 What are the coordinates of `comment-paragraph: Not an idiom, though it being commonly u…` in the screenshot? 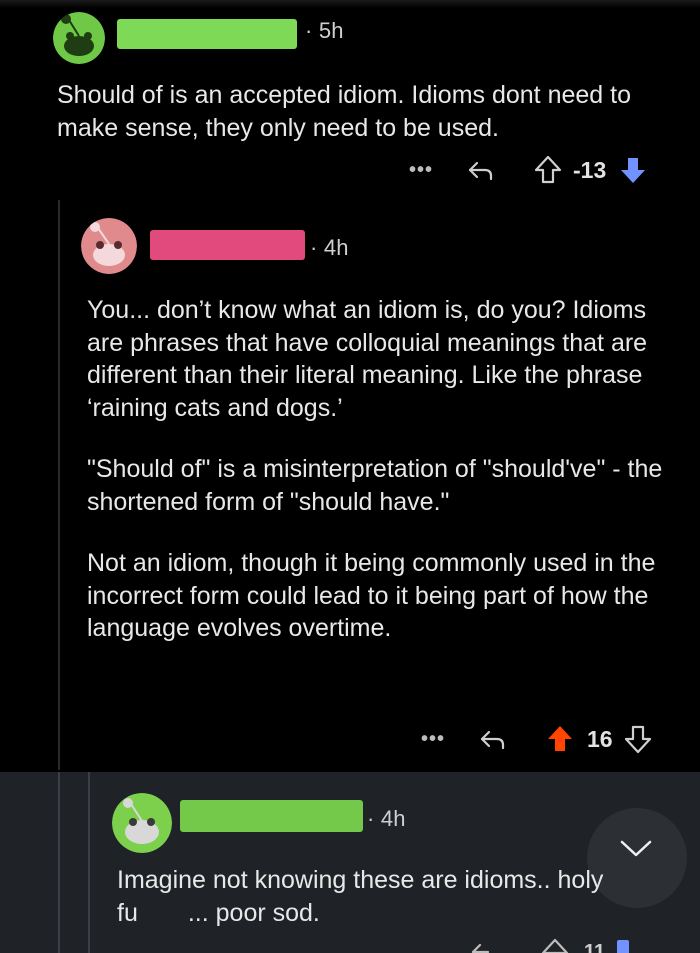 It's located at (371, 595).